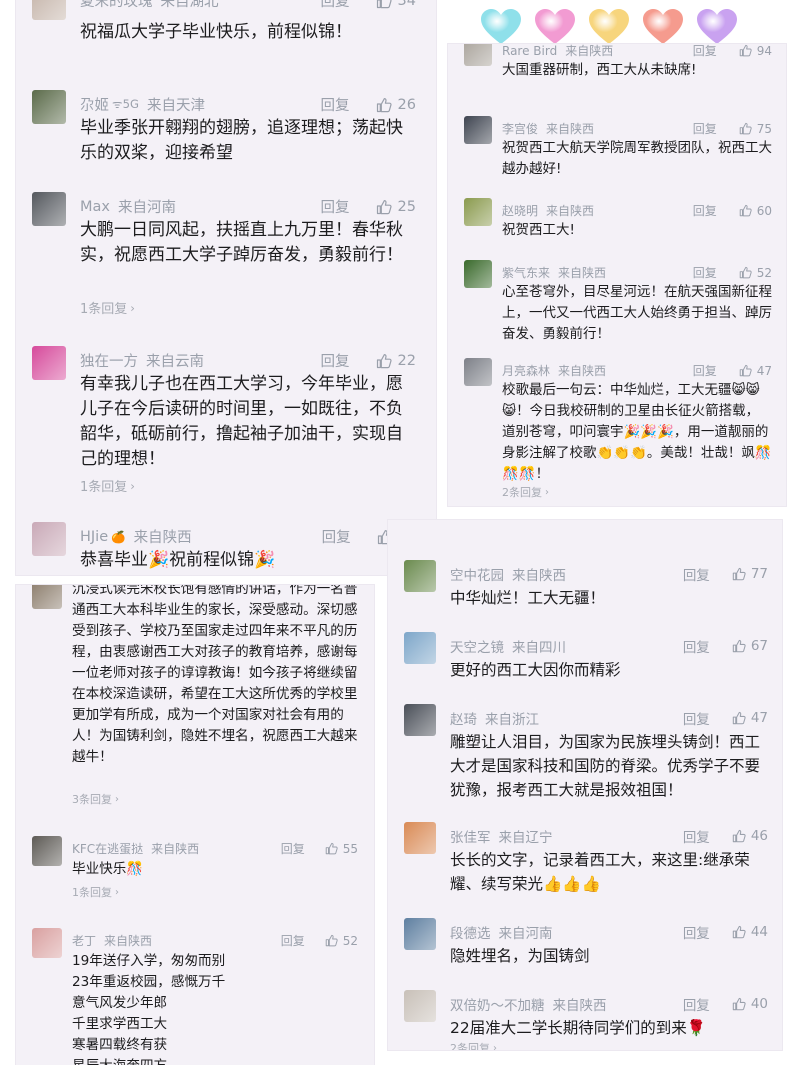 The height and width of the screenshot is (1065, 800). I want to click on like-button: 94, so click(755, 51).